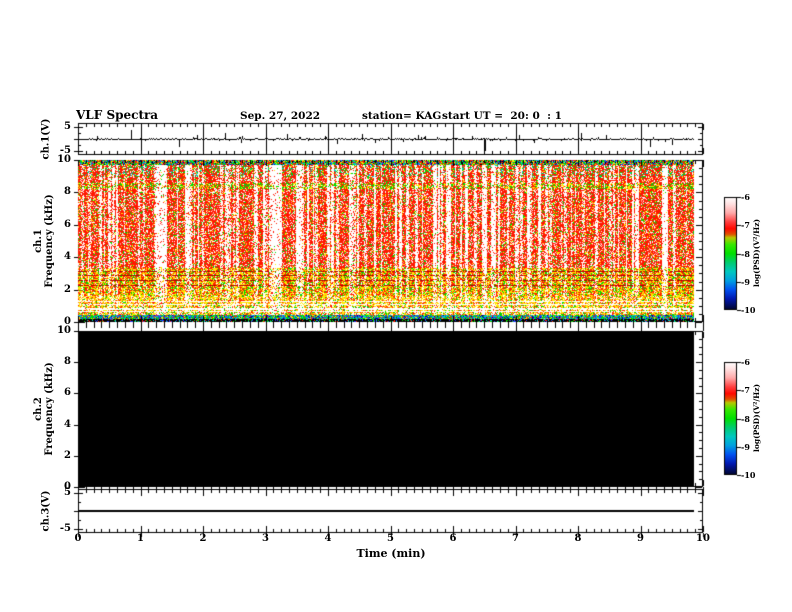  I want to click on colorbar2-axis-label: log(PSD)(V²/Hz), so click(756, 418).